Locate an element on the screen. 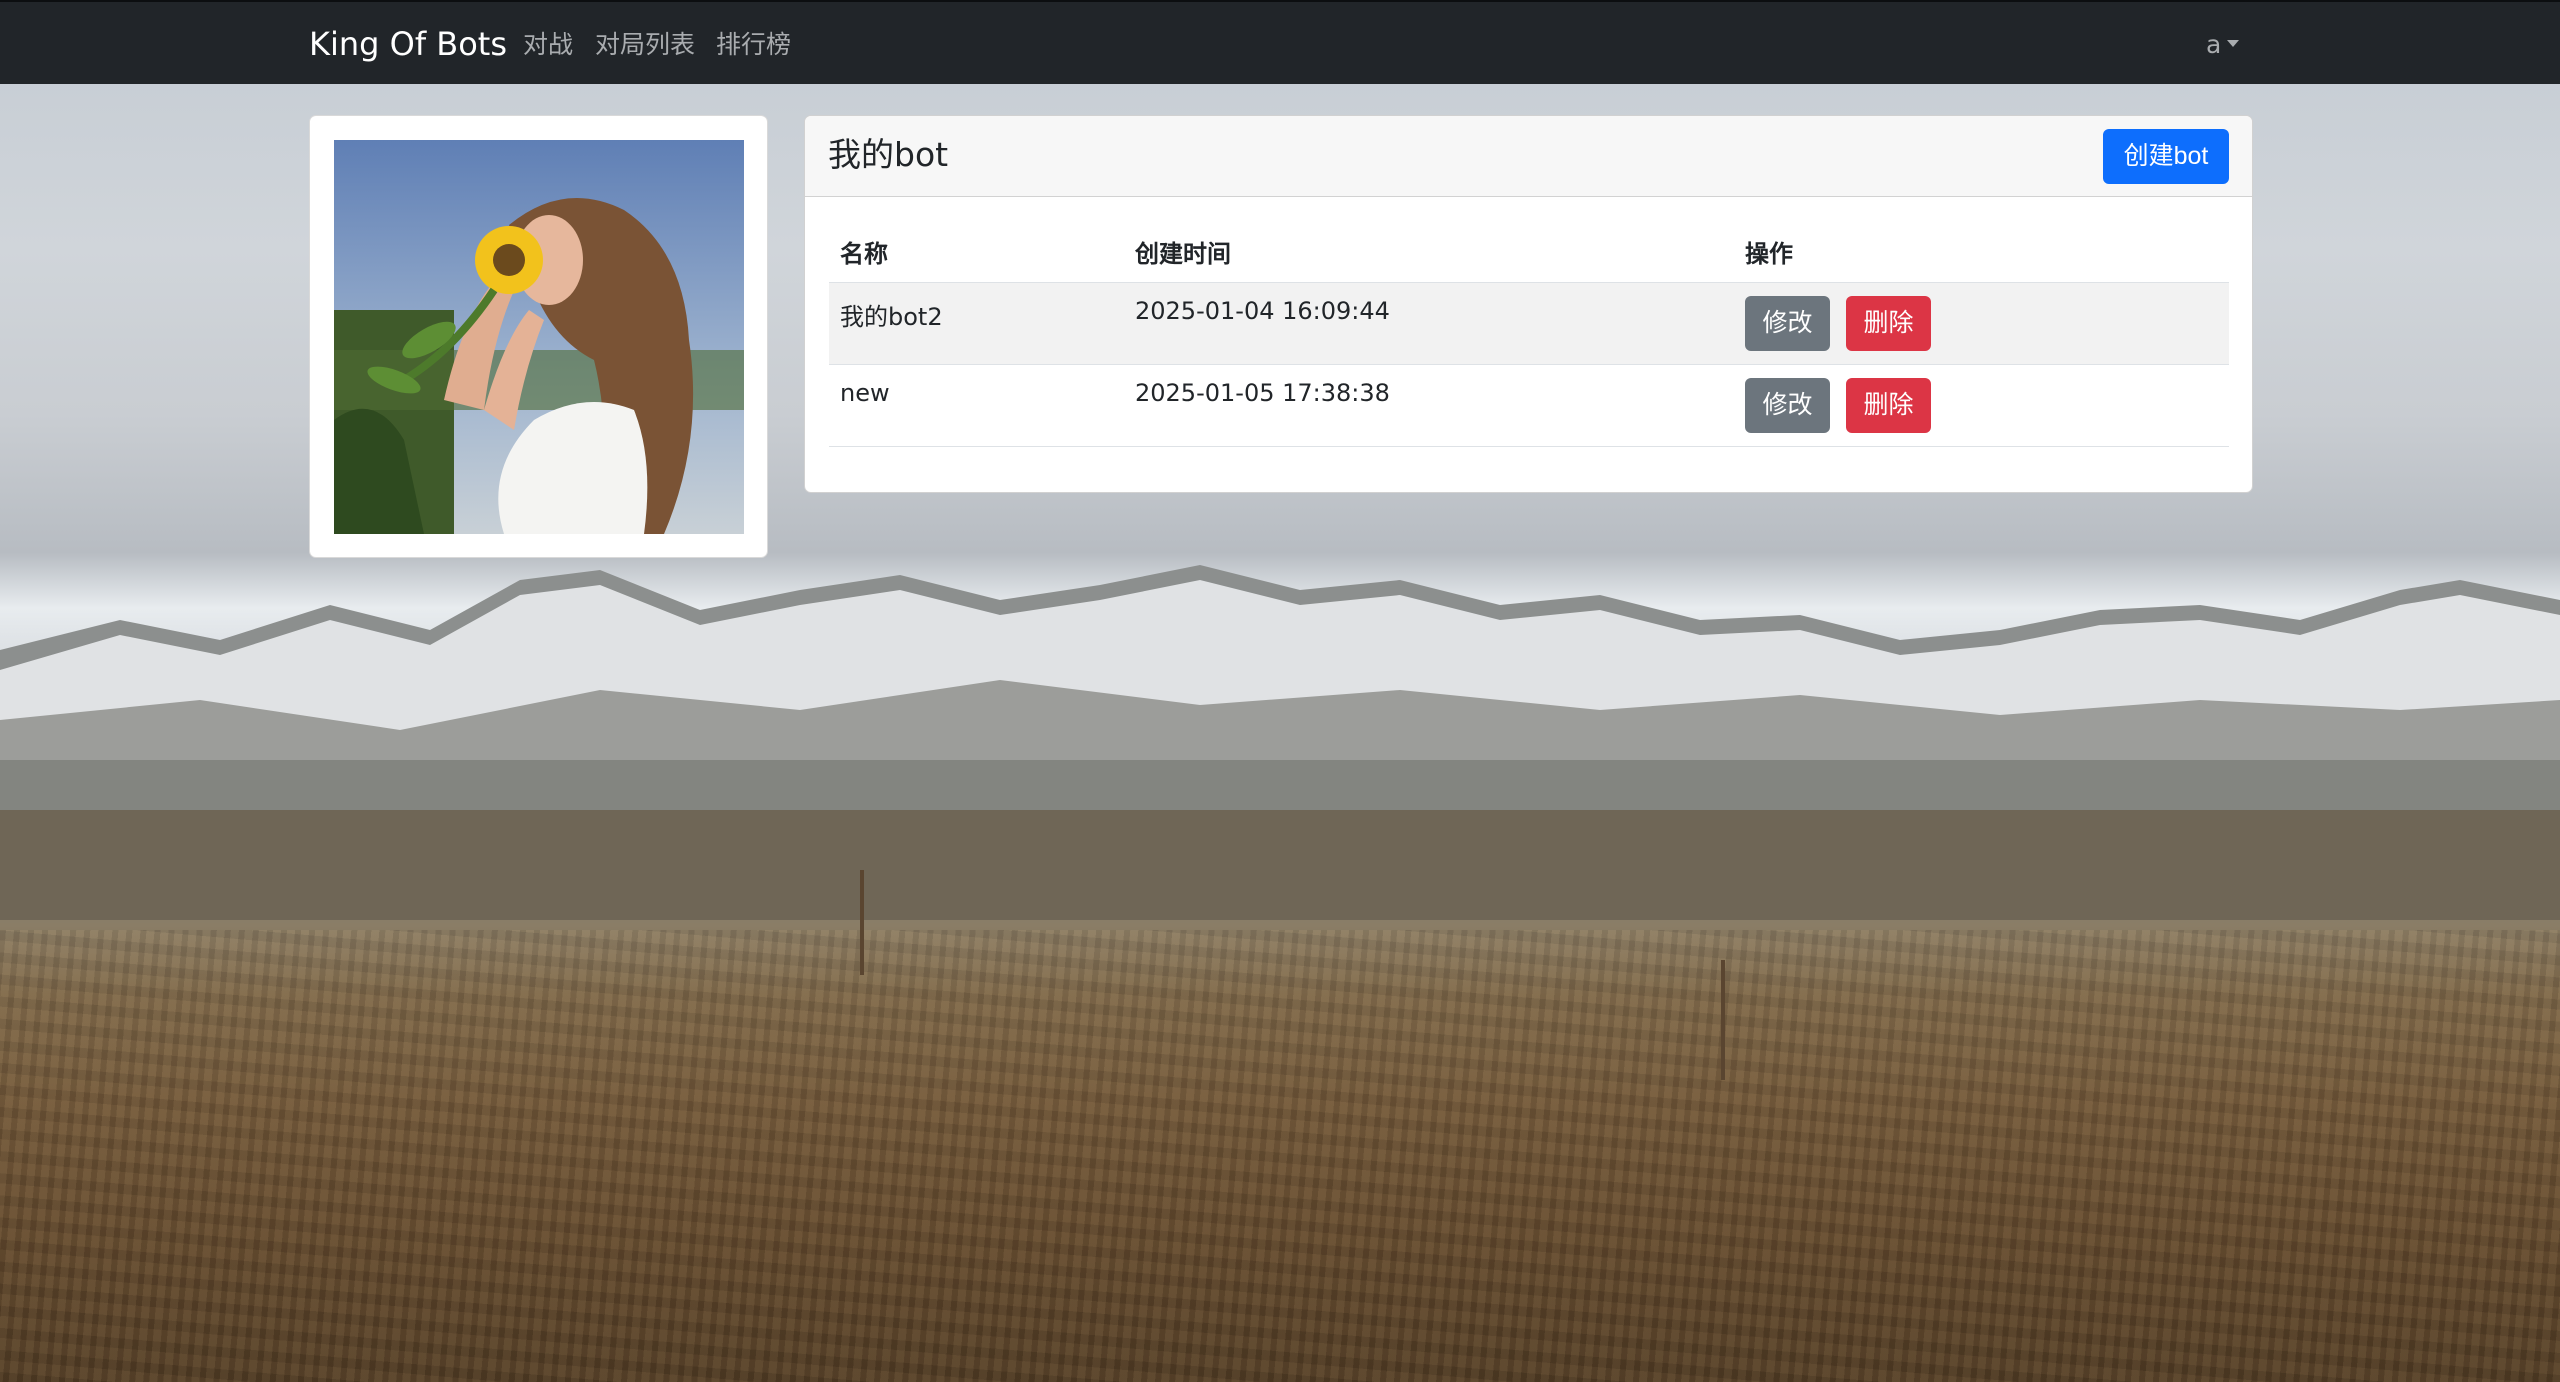 The height and width of the screenshot is (1382, 2560). card-header: 我的bot 创建bot is located at coordinates (1528, 156).